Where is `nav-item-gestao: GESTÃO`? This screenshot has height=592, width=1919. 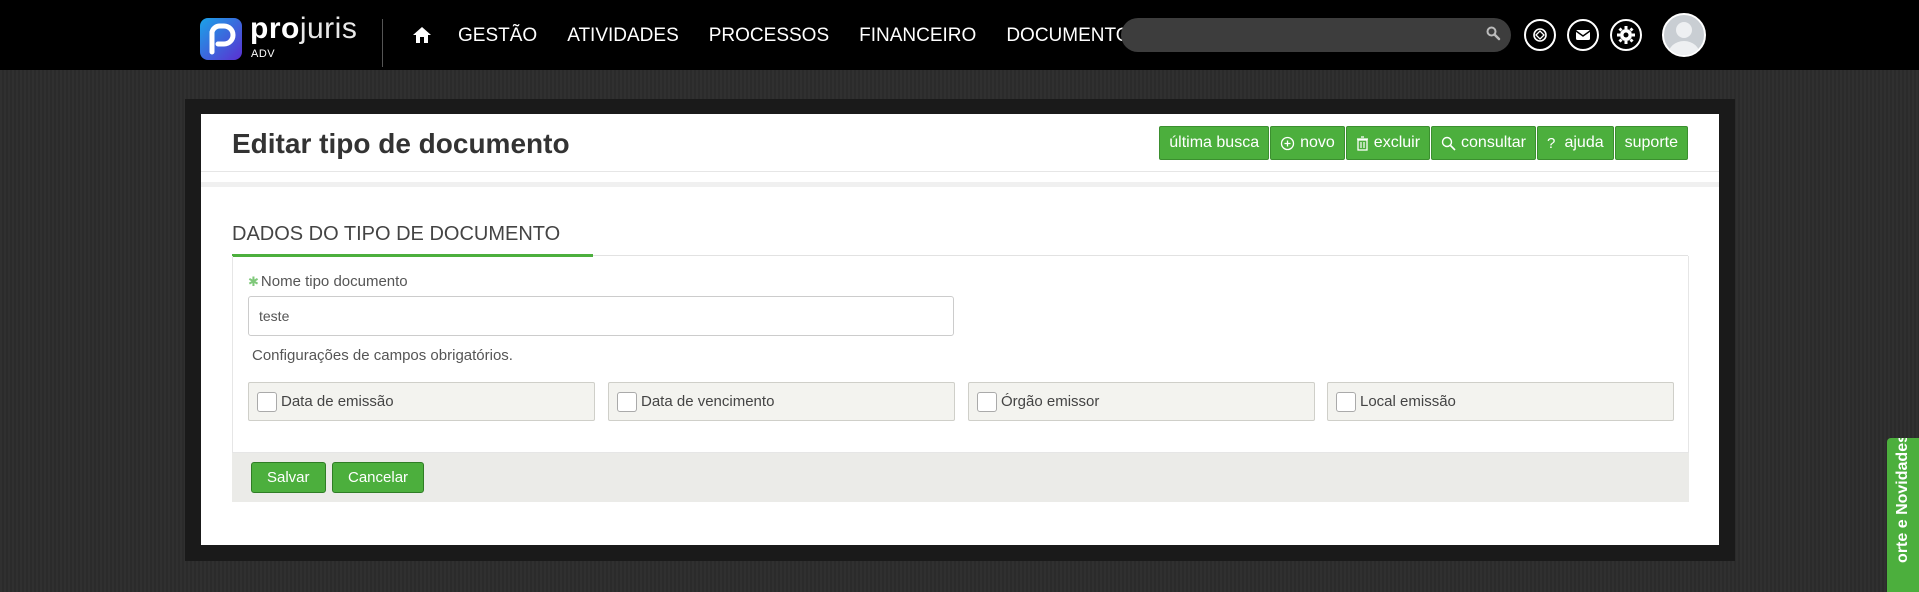
nav-item-gestao: GESTÃO is located at coordinates (497, 36).